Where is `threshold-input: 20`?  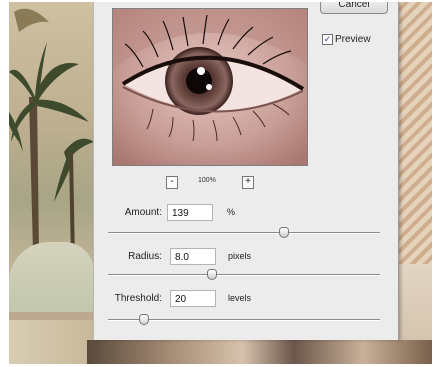 threshold-input: 20 is located at coordinates (193, 298).